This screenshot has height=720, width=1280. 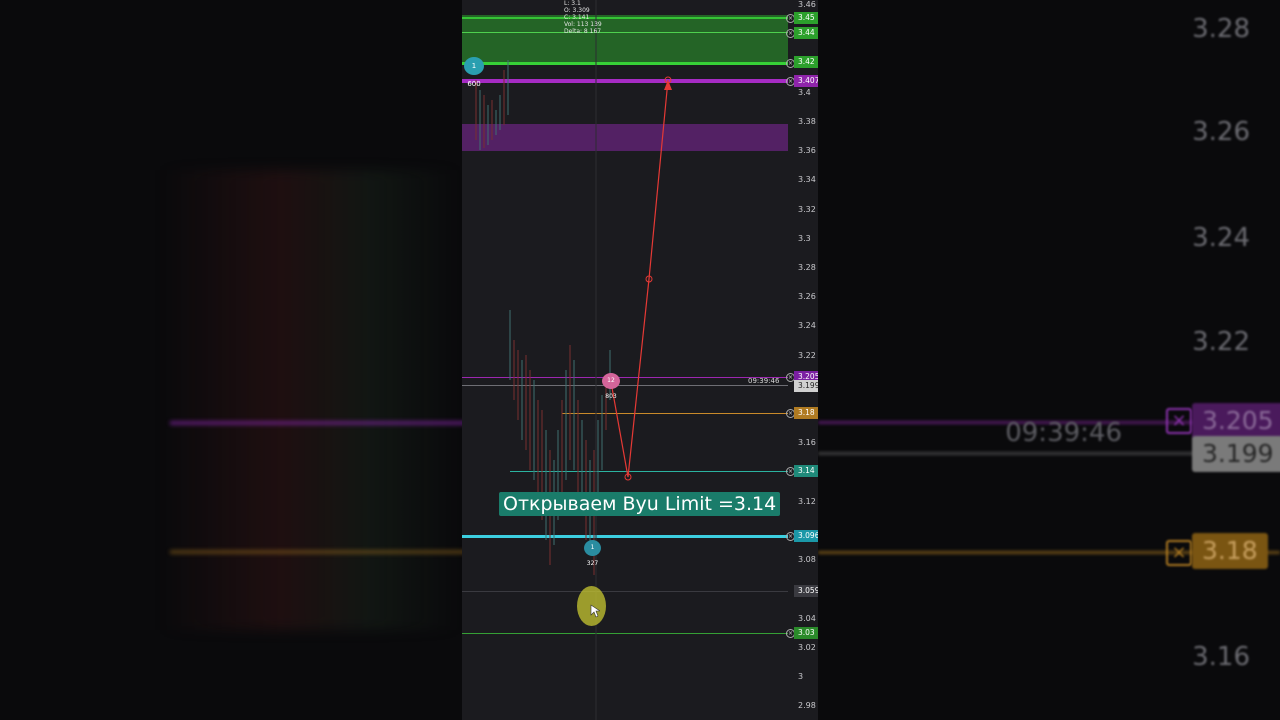 What do you see at coordinates (807, 325) in the screenshot?
I see `axis-tick: 3.24` at bounding box center [807, 325].